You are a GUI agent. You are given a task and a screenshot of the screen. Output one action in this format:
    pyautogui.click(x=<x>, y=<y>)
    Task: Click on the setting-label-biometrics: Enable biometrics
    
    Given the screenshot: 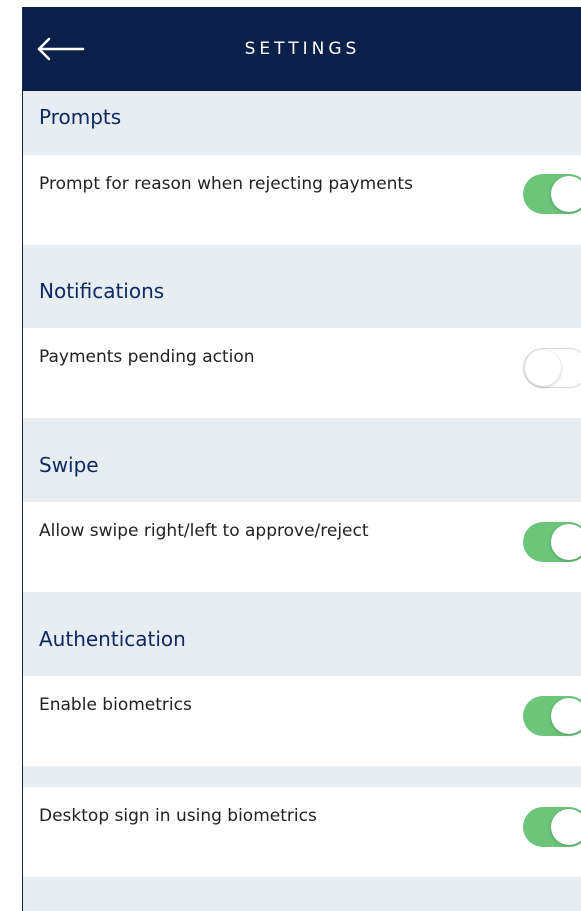 What is the action you would take?
    pyautogui.click(x=115, y=705)
    